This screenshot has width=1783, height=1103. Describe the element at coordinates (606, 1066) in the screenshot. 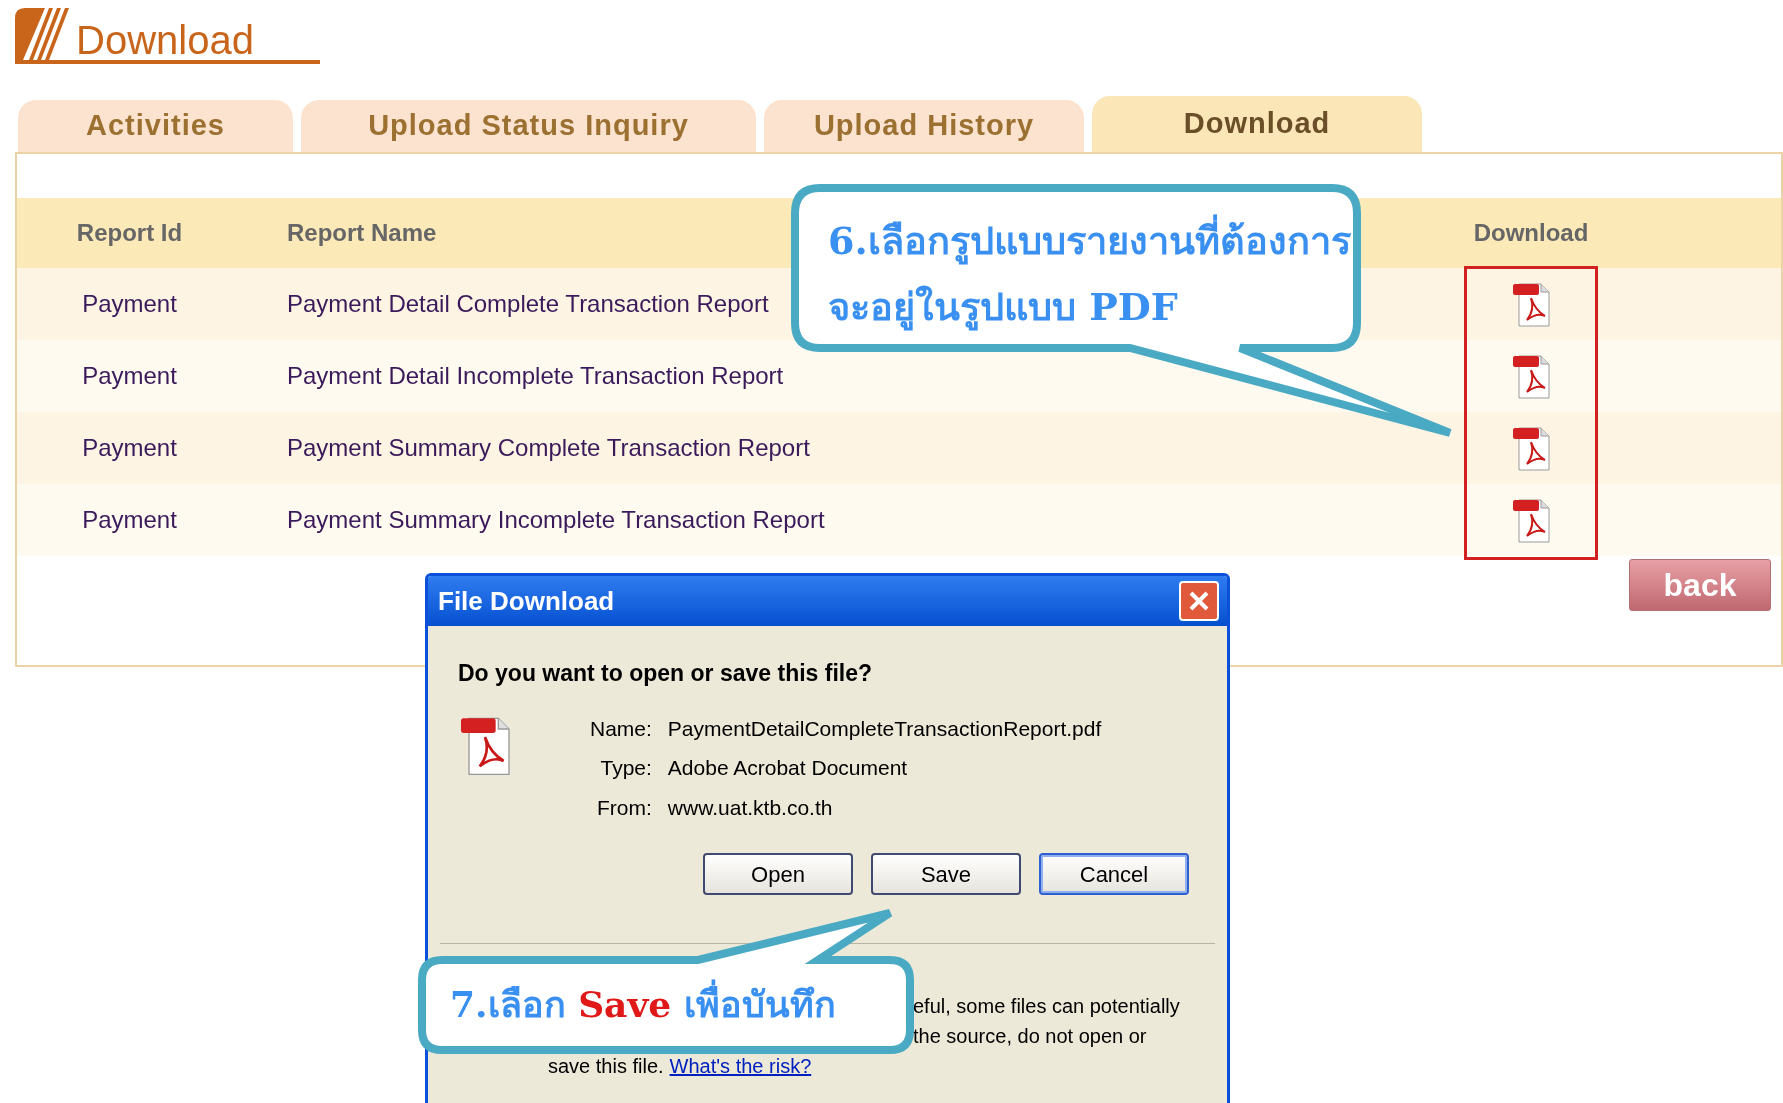

I see `warning-text: save this file.` at that location.